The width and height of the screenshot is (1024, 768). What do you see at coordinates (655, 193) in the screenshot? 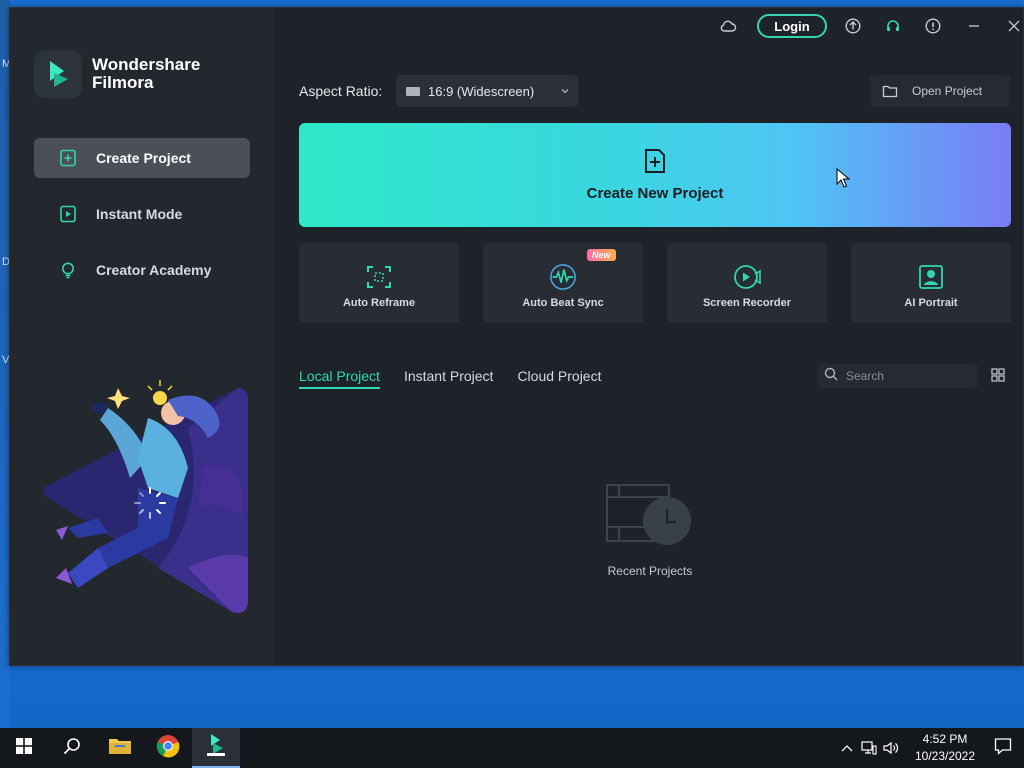
I see `create-new-project-label: Create New Project` at bounding box center [655, 193].